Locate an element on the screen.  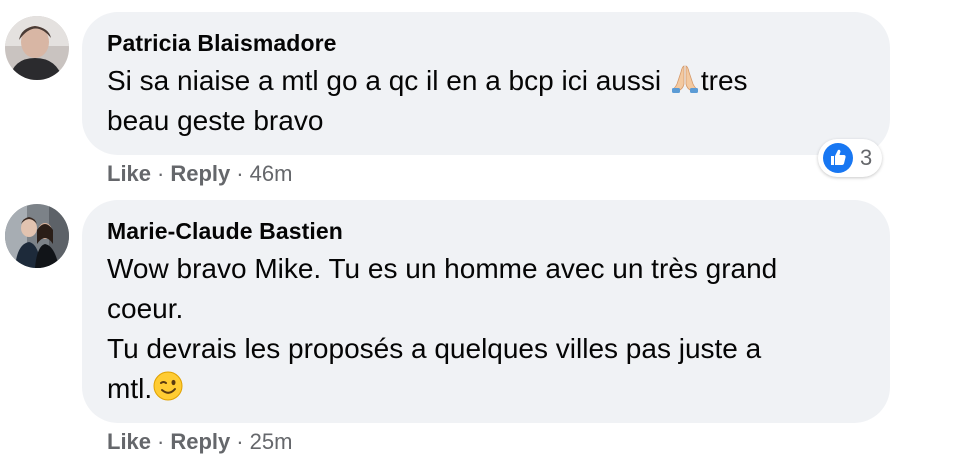
comment-timestamp: 46m is located at coordinates (271, 173).